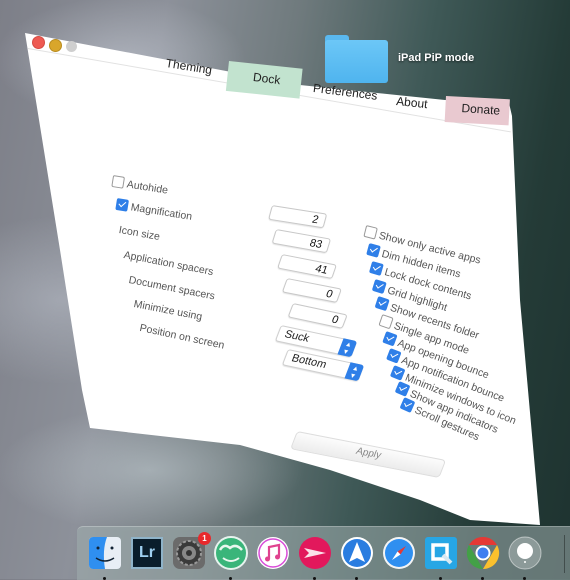  I want to click on dock-item-siri-or-ball-app, so click(525, 557).